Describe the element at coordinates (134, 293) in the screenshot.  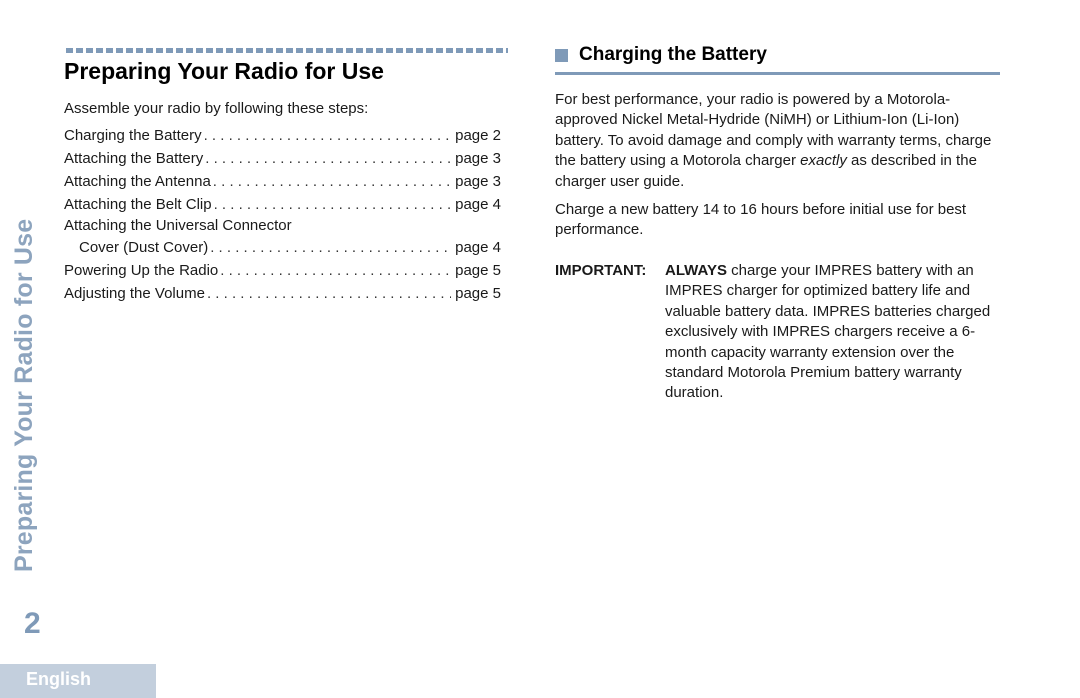
I see `toc-item-label: Adjusting the Volume` at that location.